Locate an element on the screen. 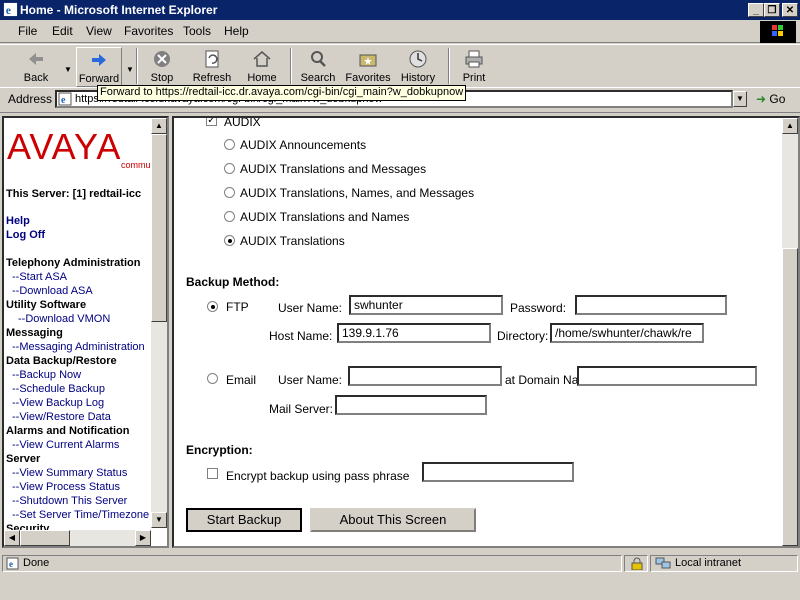 The width and height of the screenshot is (800, 600). search-button: Search is located at coordinates (318, 67).